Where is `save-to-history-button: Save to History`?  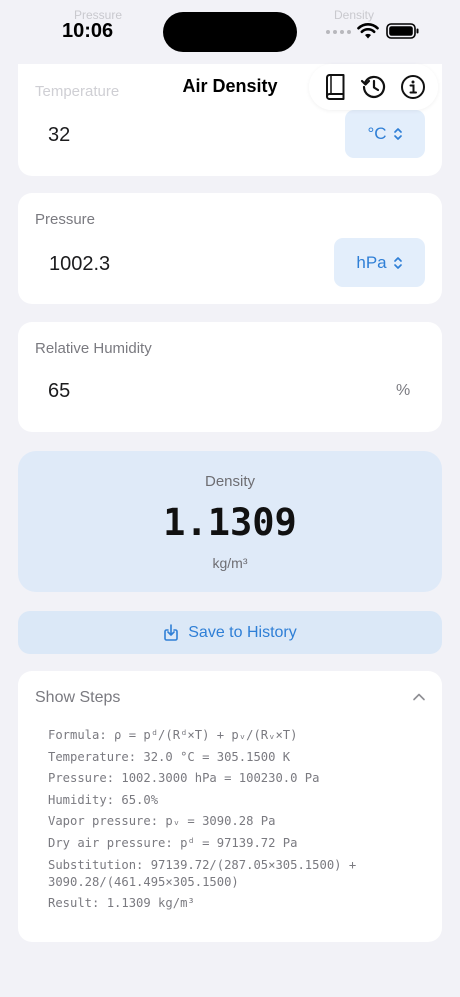
save-to-history-button: Save to History is located at coordinates (230, 632).